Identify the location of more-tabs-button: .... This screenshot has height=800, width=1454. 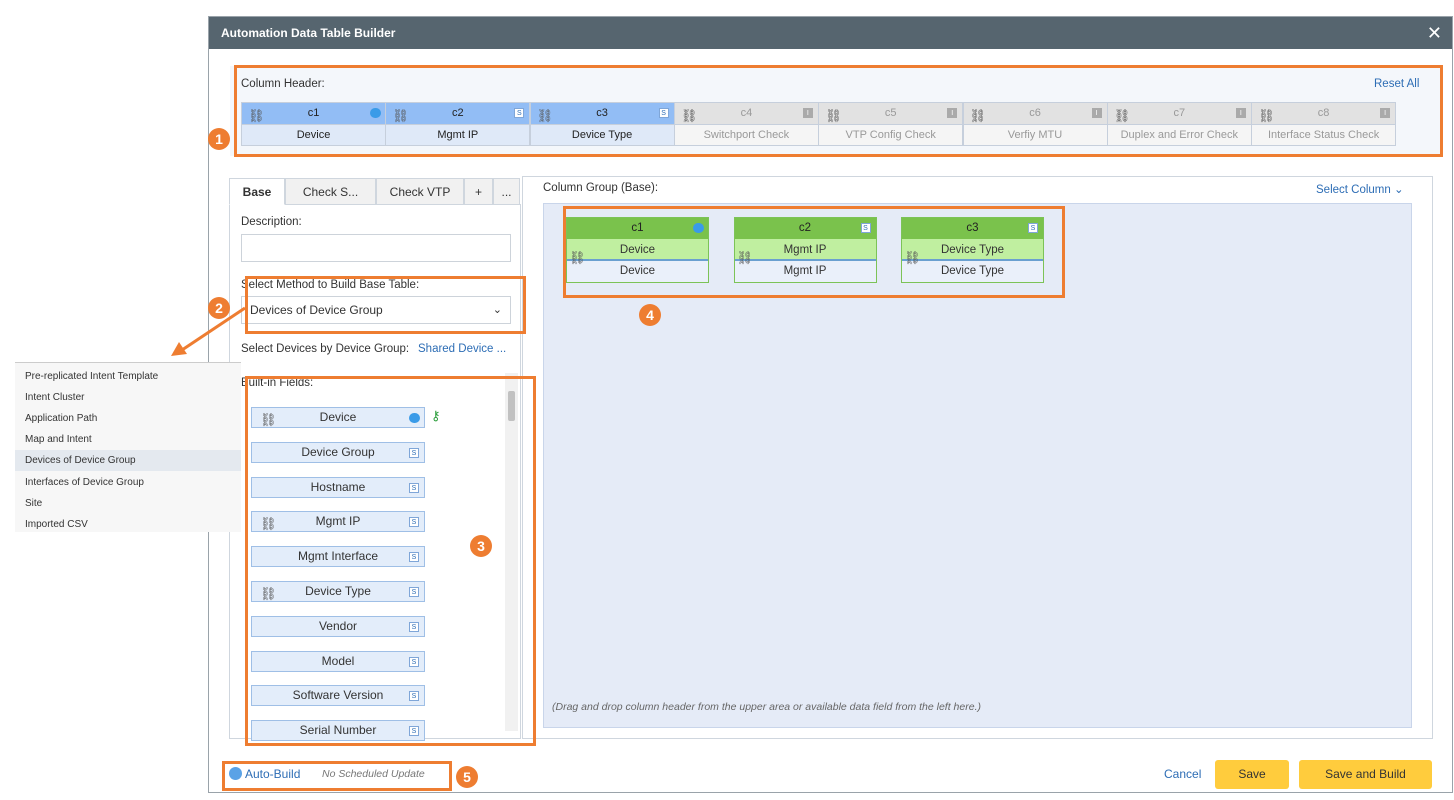
(506, 191).